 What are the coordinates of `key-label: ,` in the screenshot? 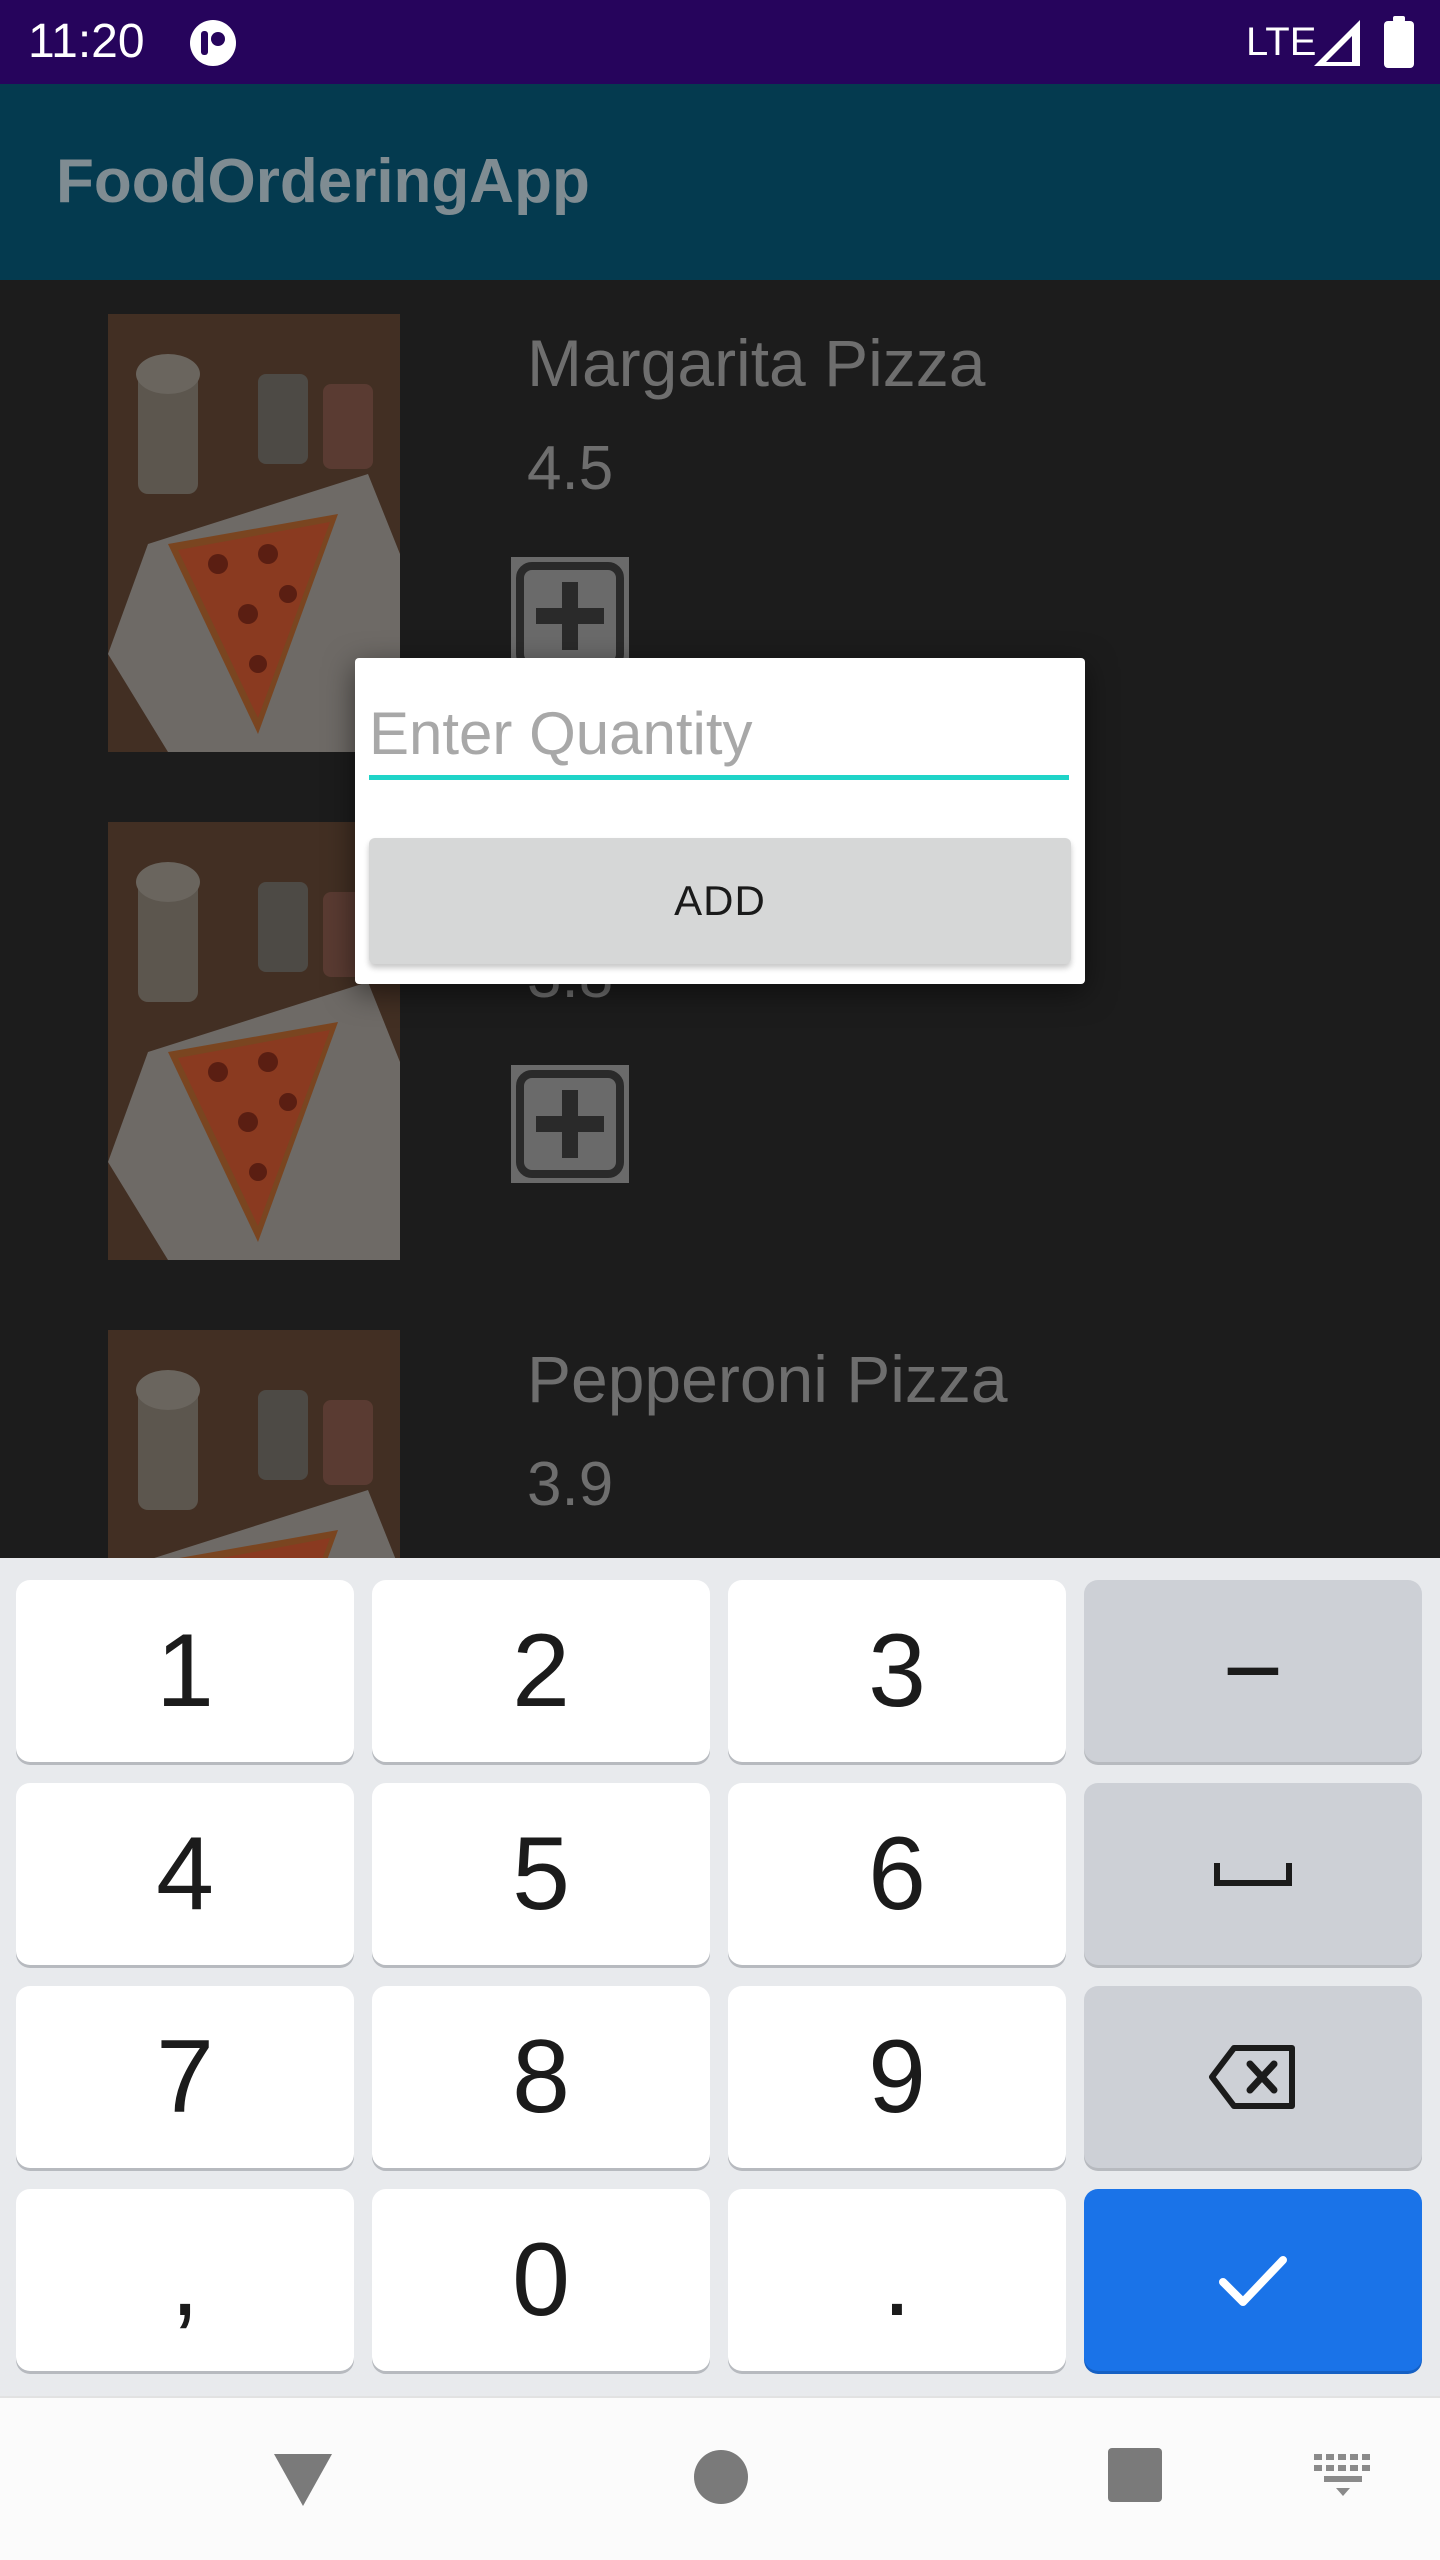 It's located at (185, 2280).